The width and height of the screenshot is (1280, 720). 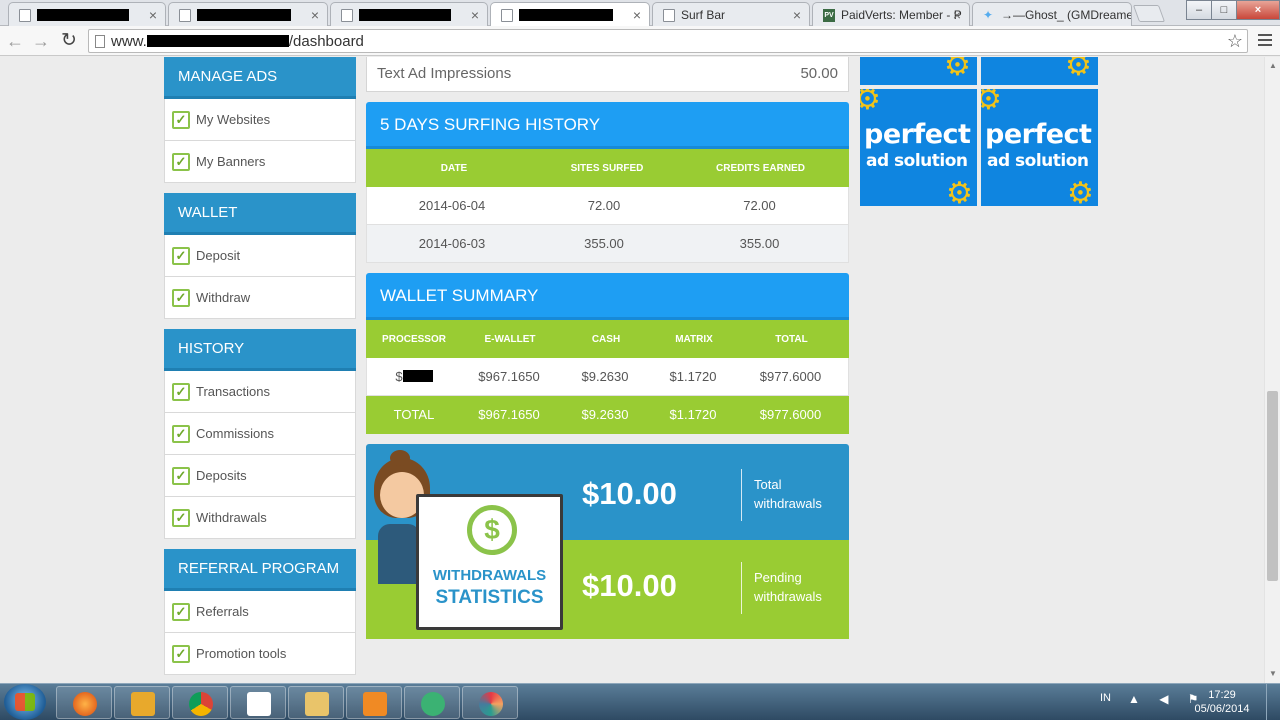 What do you see at coordinates (1066, 15) in the screenshot?
I see `tab-label: →—Ghost_ (GMDreame` at bounding box center [1066, 15].